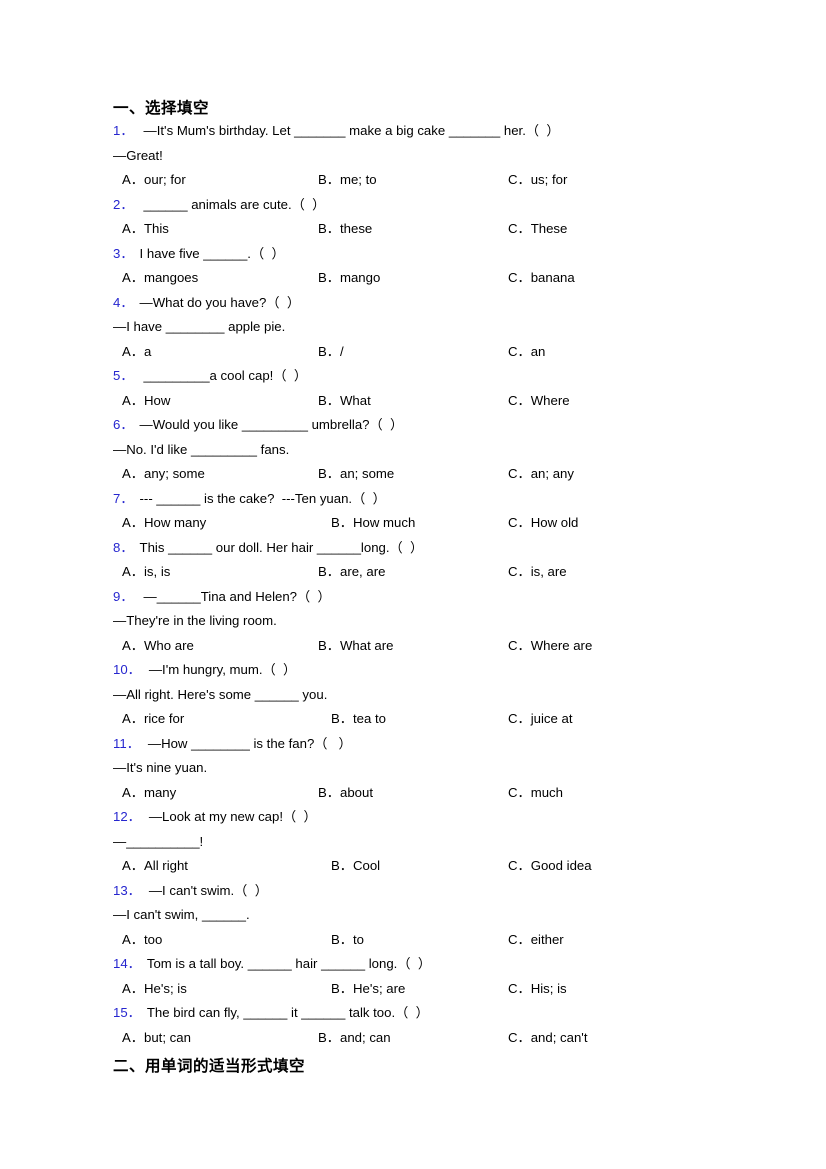 This screenshot has width=826, height=1169. What do you see at coordinates (331, 352) in the screenshot?
I see `option-b: B．/` at bounding box center [331, 352].